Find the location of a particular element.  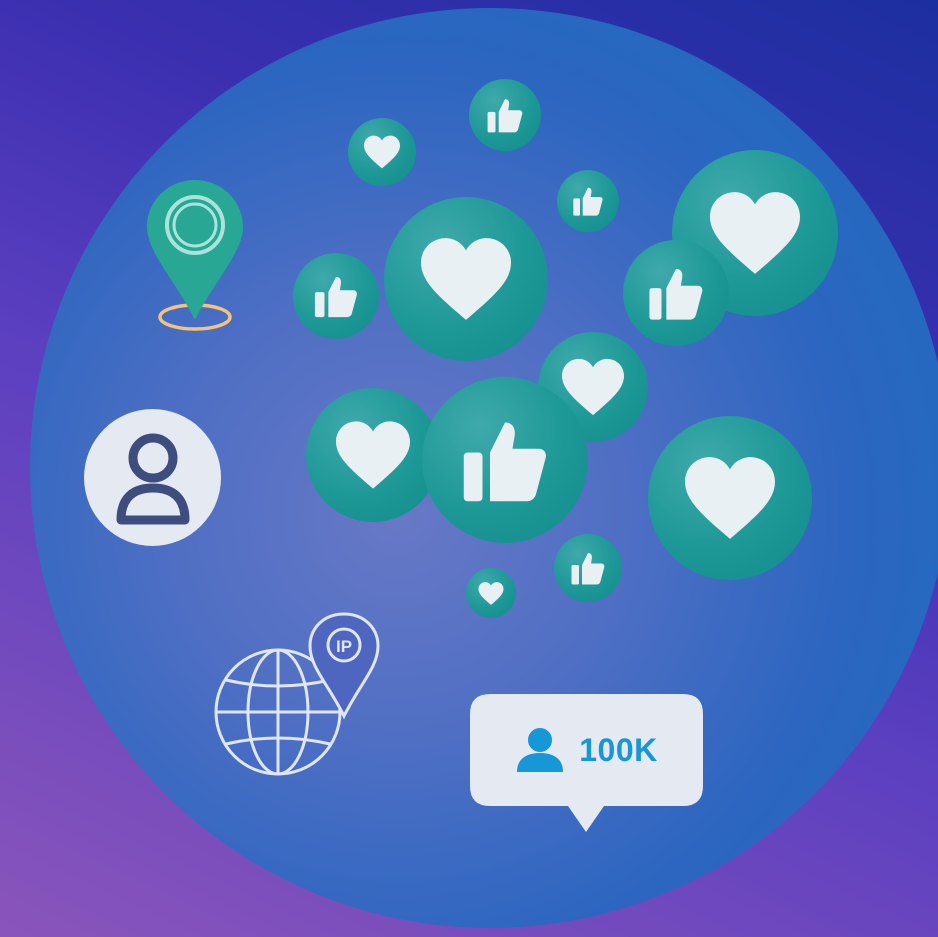

avatar is located at coordinates (152, 477).